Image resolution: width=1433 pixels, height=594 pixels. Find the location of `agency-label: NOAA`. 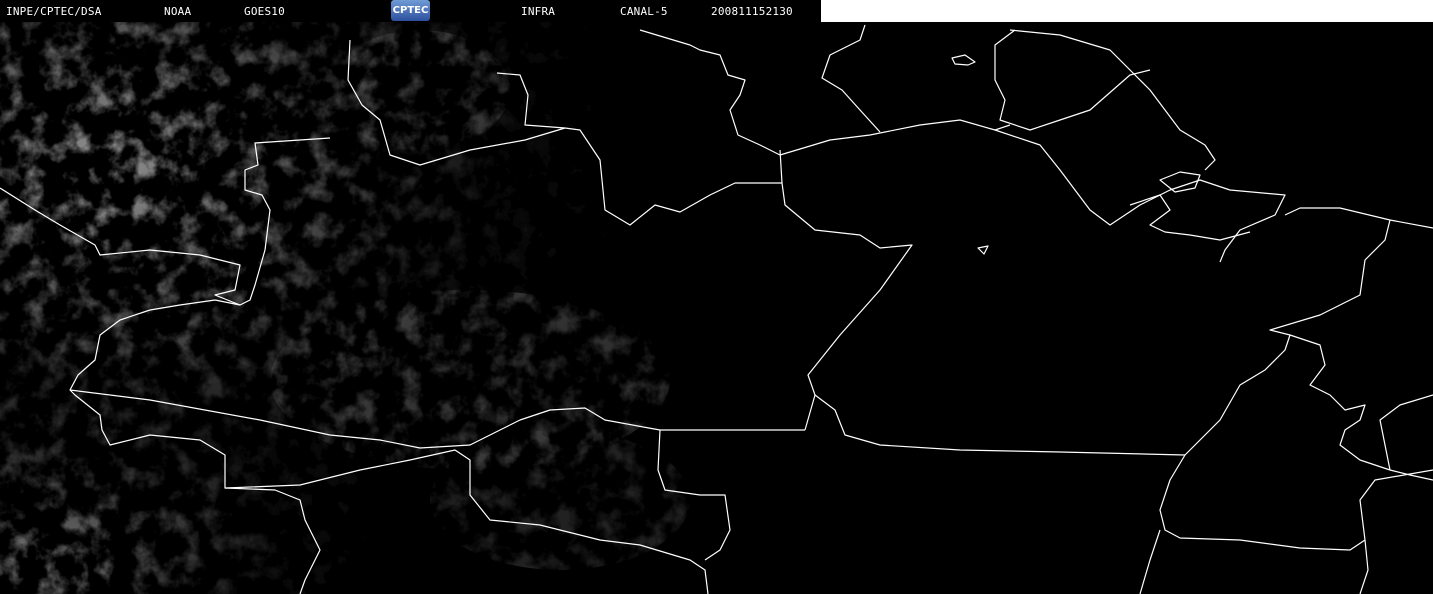

agency-label: NOAA is located at coordinates (178, 11).